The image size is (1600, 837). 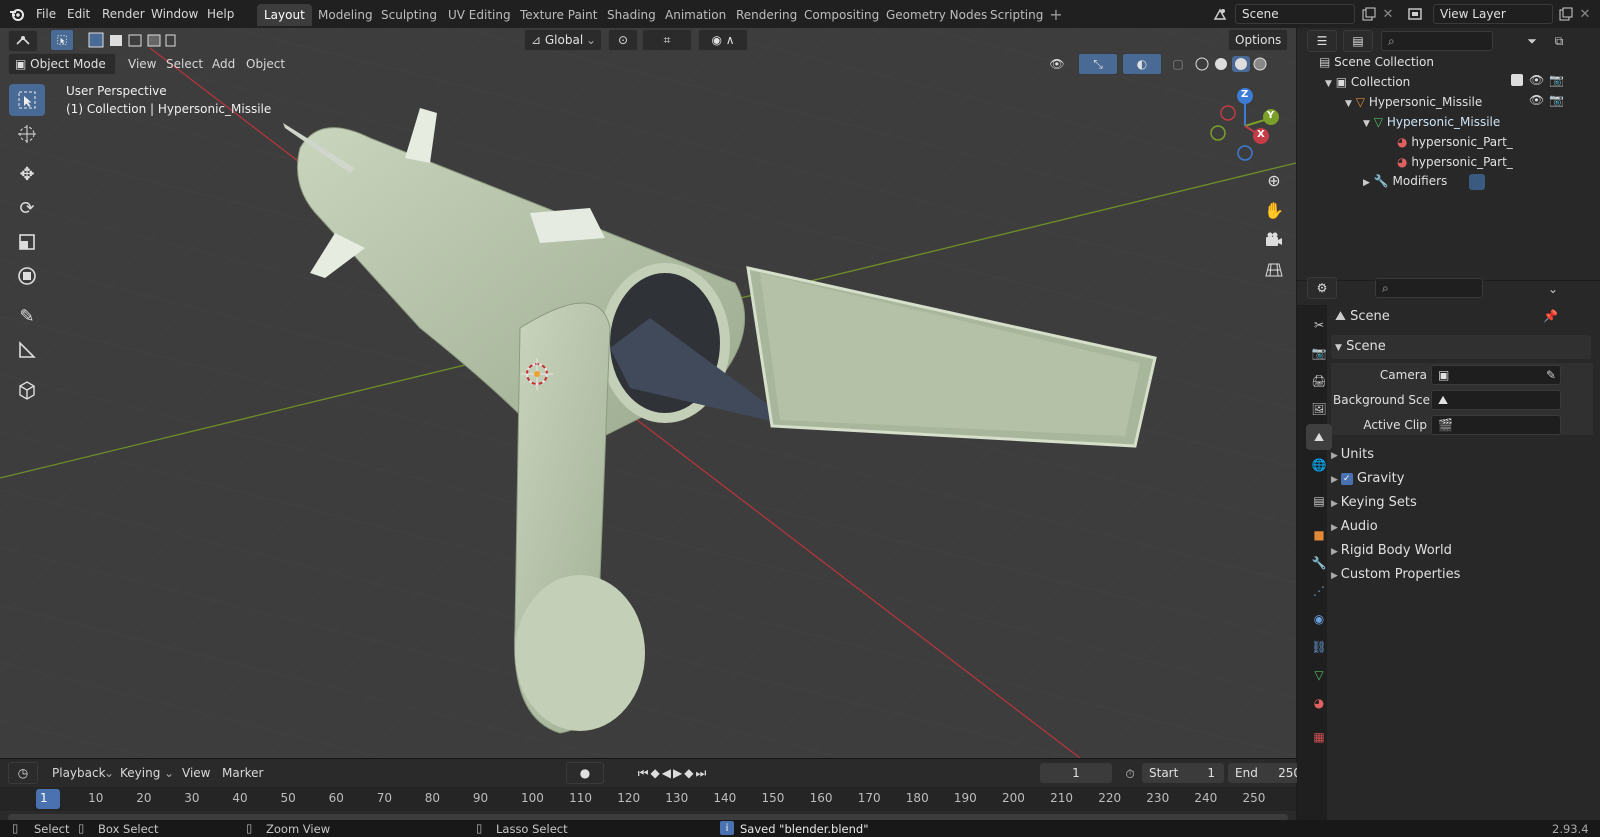 I want to click on tab-scripting: Scripting, so click(x=1016, y=15).